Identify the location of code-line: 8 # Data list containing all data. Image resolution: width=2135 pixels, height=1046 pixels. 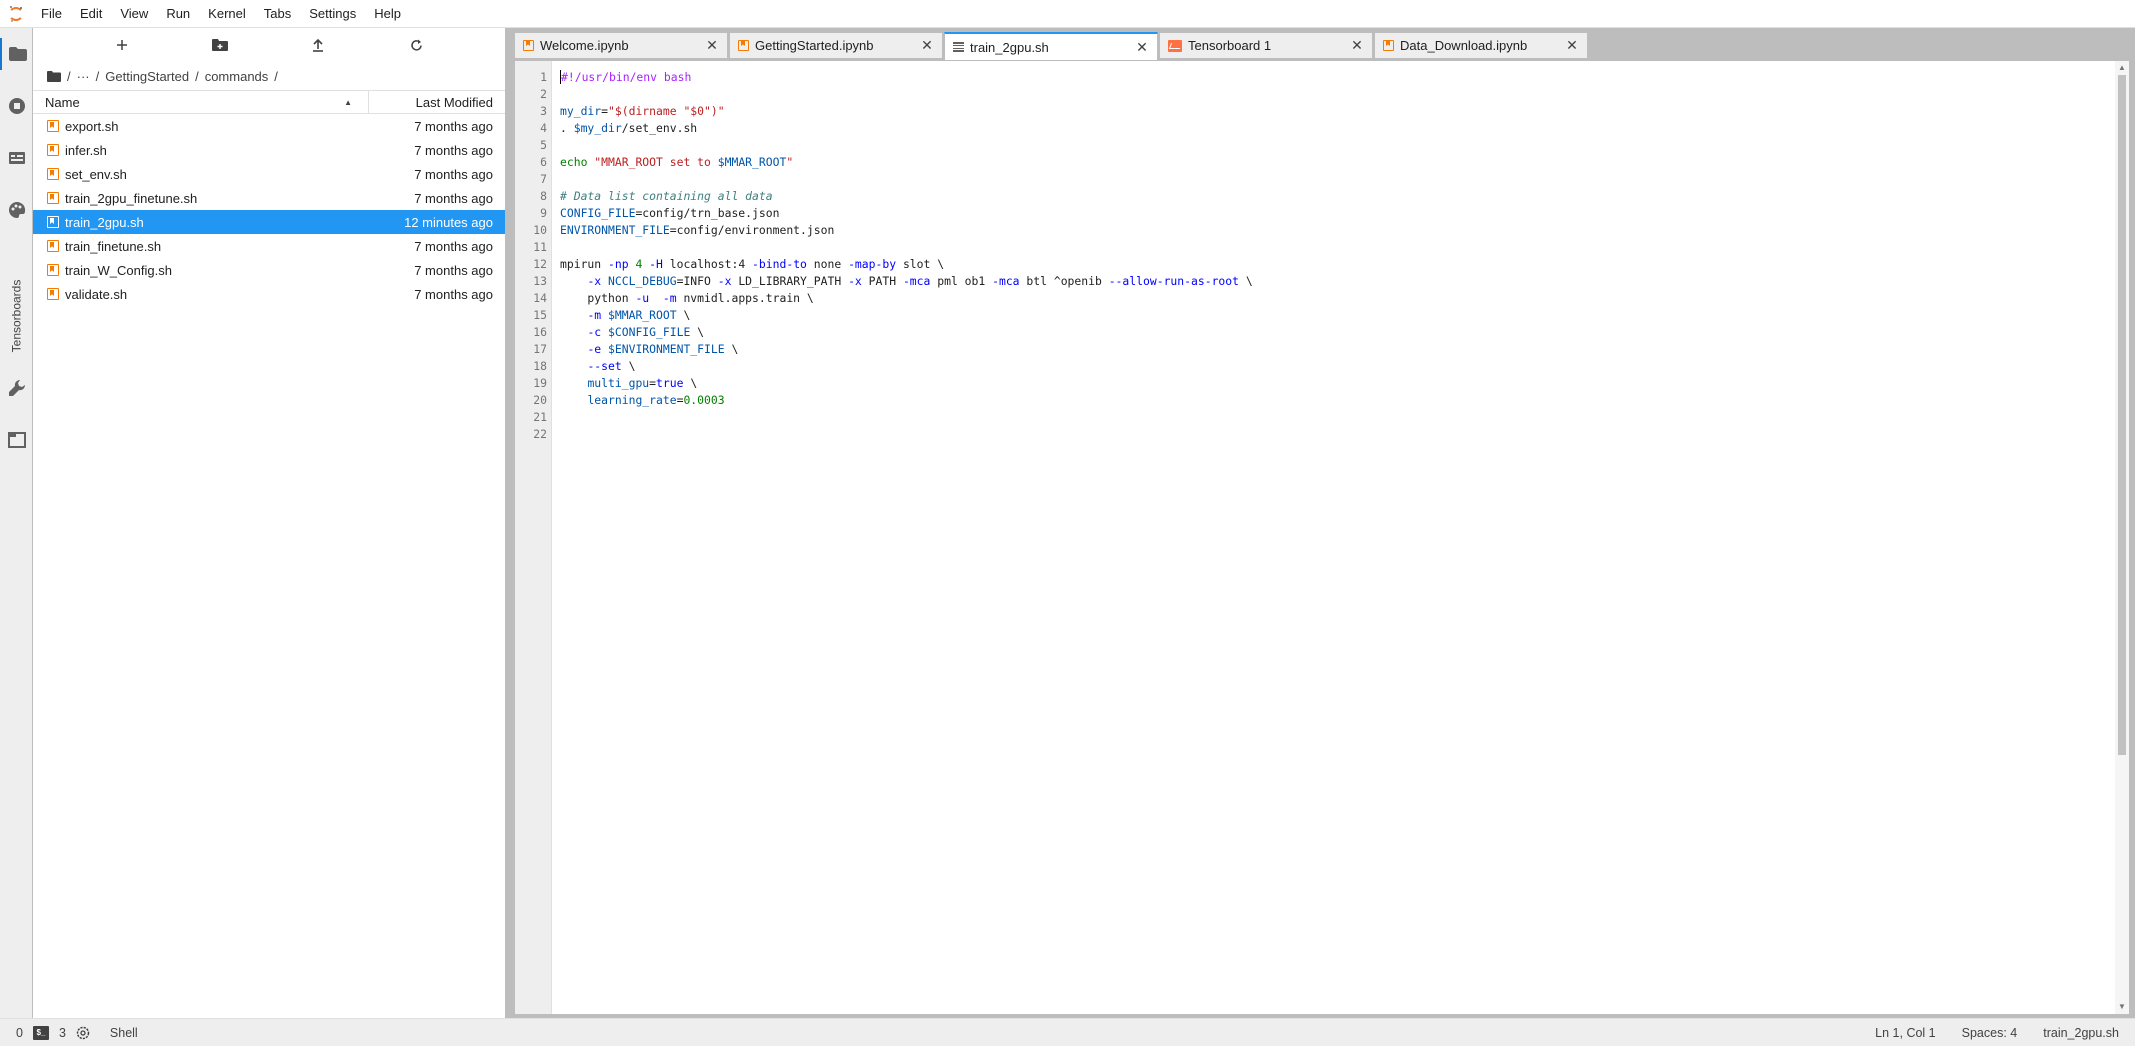
(656, 196).